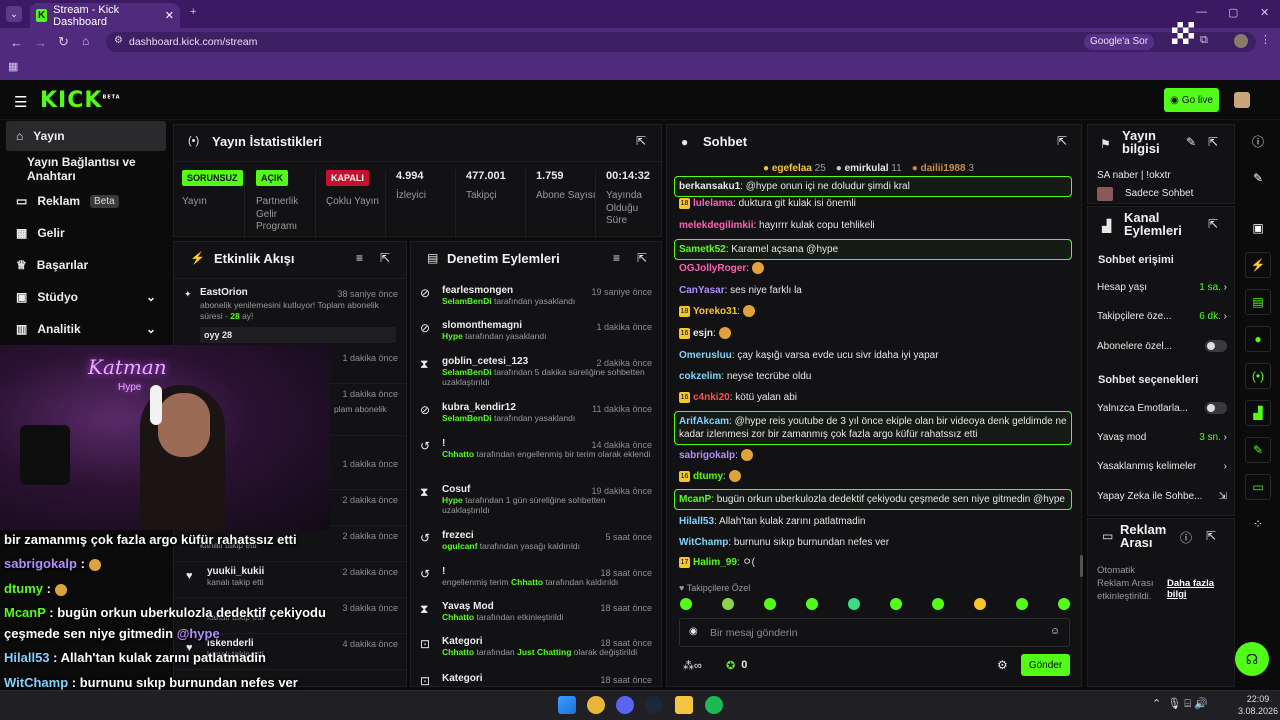  What do you see at coordinates (654, 705) in the screenshot?
I see `steam-icon` at bounding box center [654, 705].